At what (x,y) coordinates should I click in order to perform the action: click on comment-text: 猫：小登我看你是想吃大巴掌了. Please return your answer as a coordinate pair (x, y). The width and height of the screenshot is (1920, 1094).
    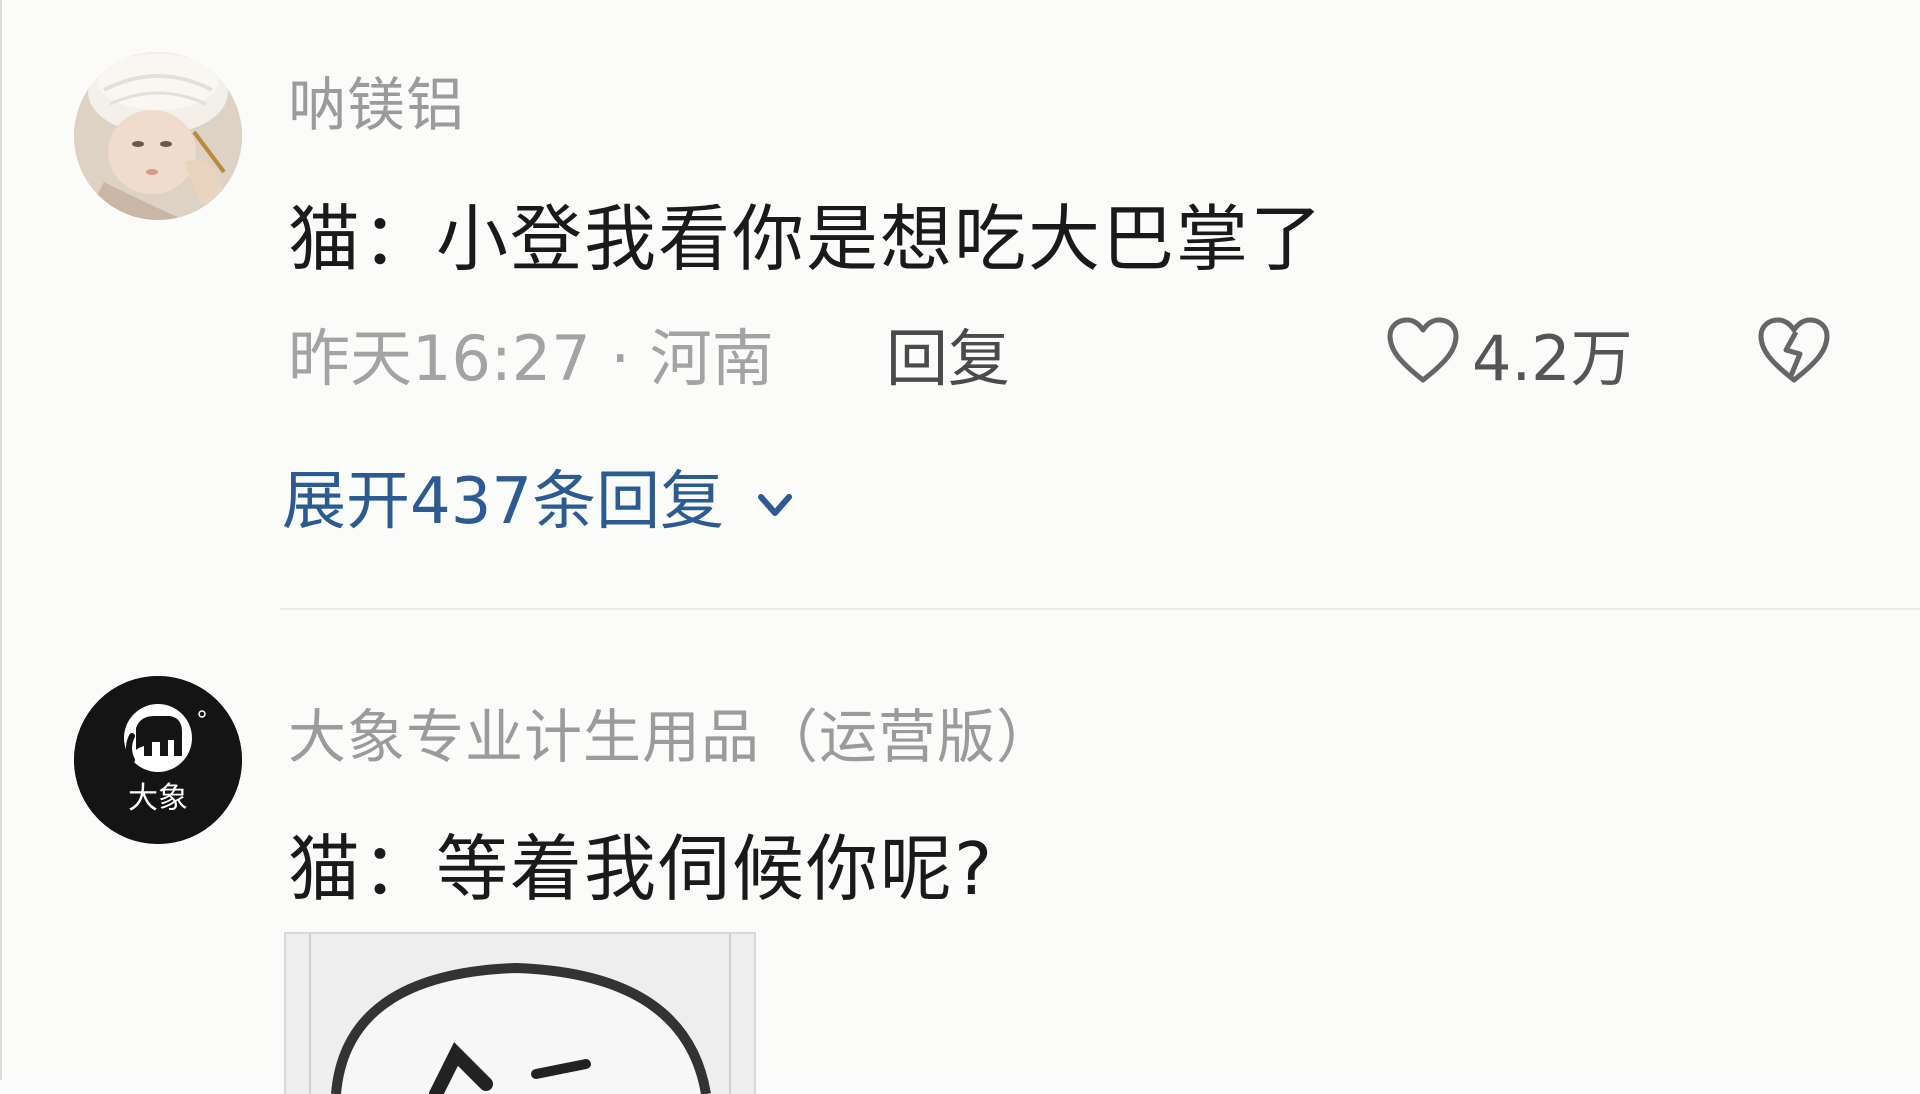
    Looking at the image, I should click on (806, 239).